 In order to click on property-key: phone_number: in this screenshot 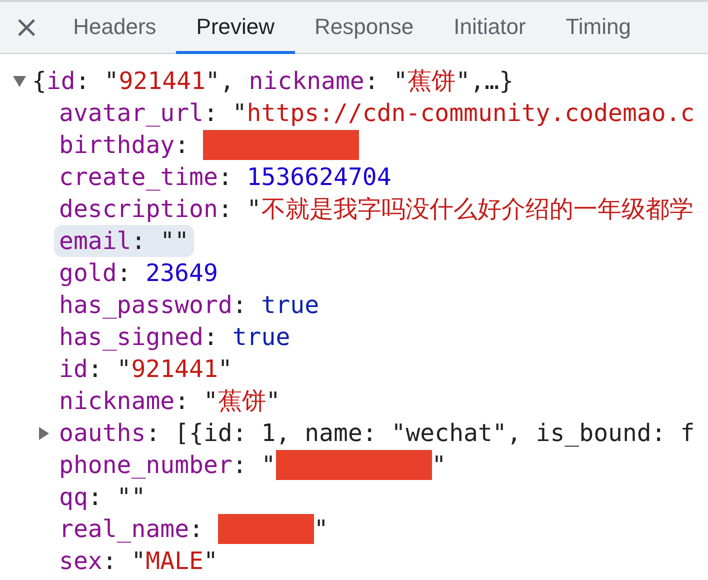, I will do `click(153, 465)`.